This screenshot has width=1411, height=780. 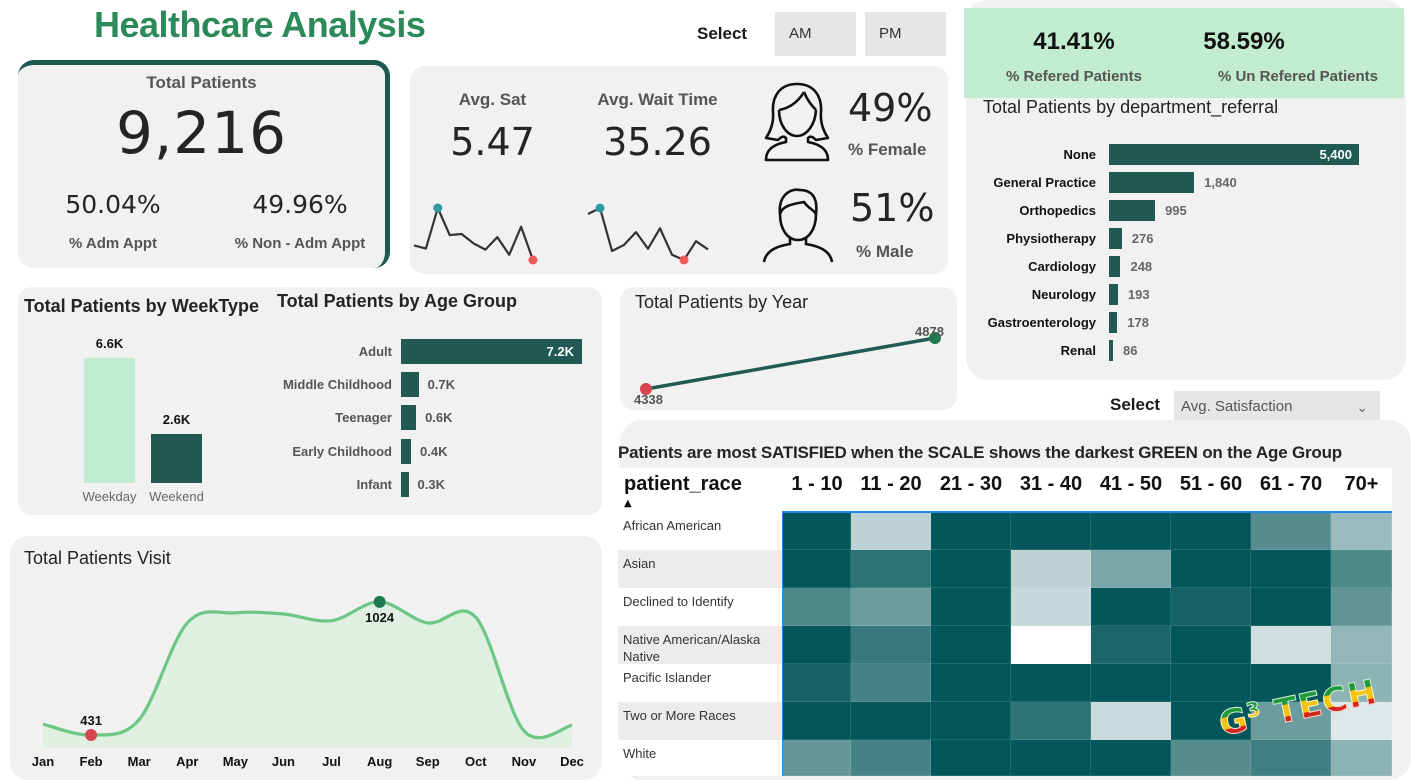 What do you see at coordinates (1361, 484) in the screenshot?
I see `heatmap-column-header: 70+` at bounding box center [1361, 484].